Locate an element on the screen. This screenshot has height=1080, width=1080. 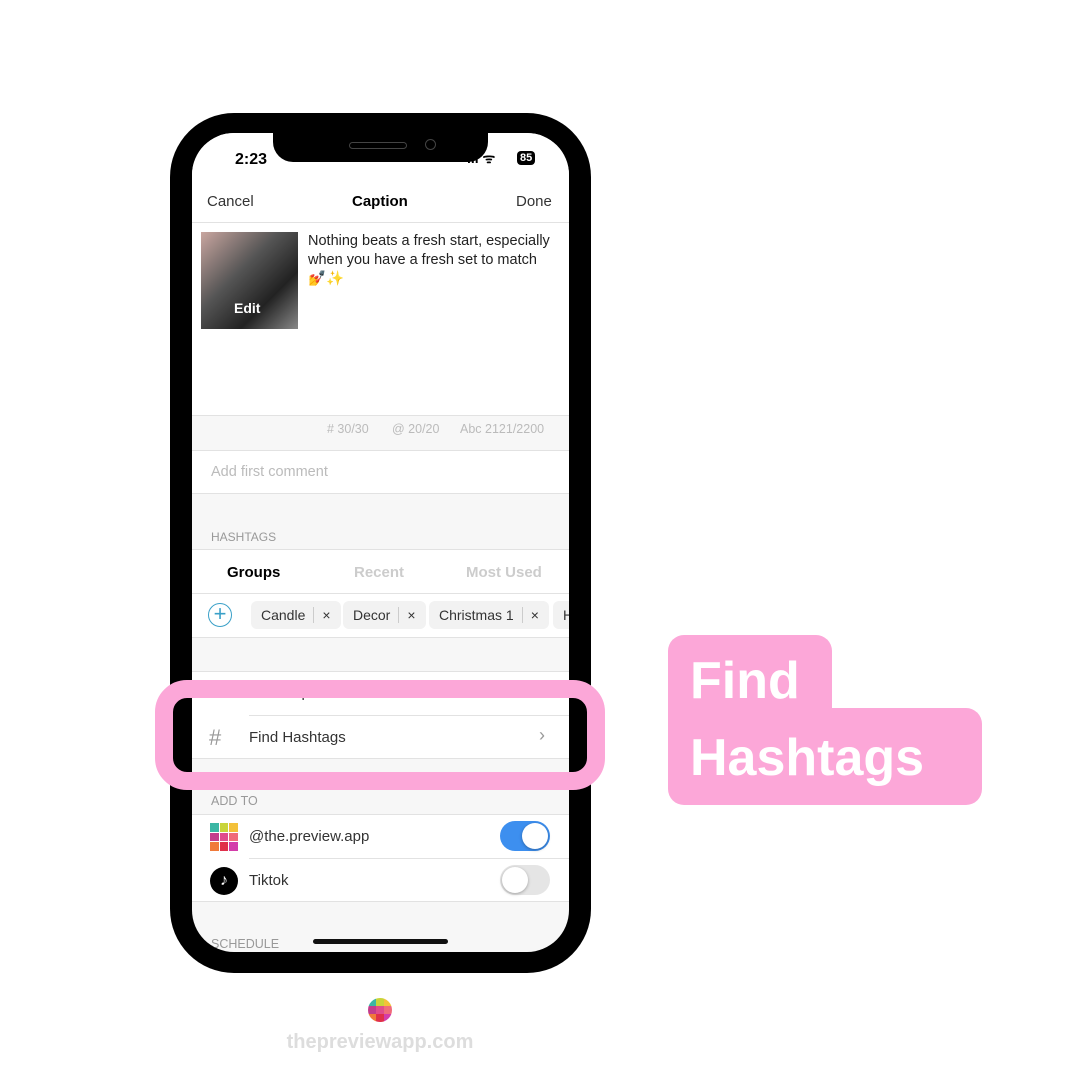
chip-christmas: Christmas 1 × is located at coordinates (489, 615).